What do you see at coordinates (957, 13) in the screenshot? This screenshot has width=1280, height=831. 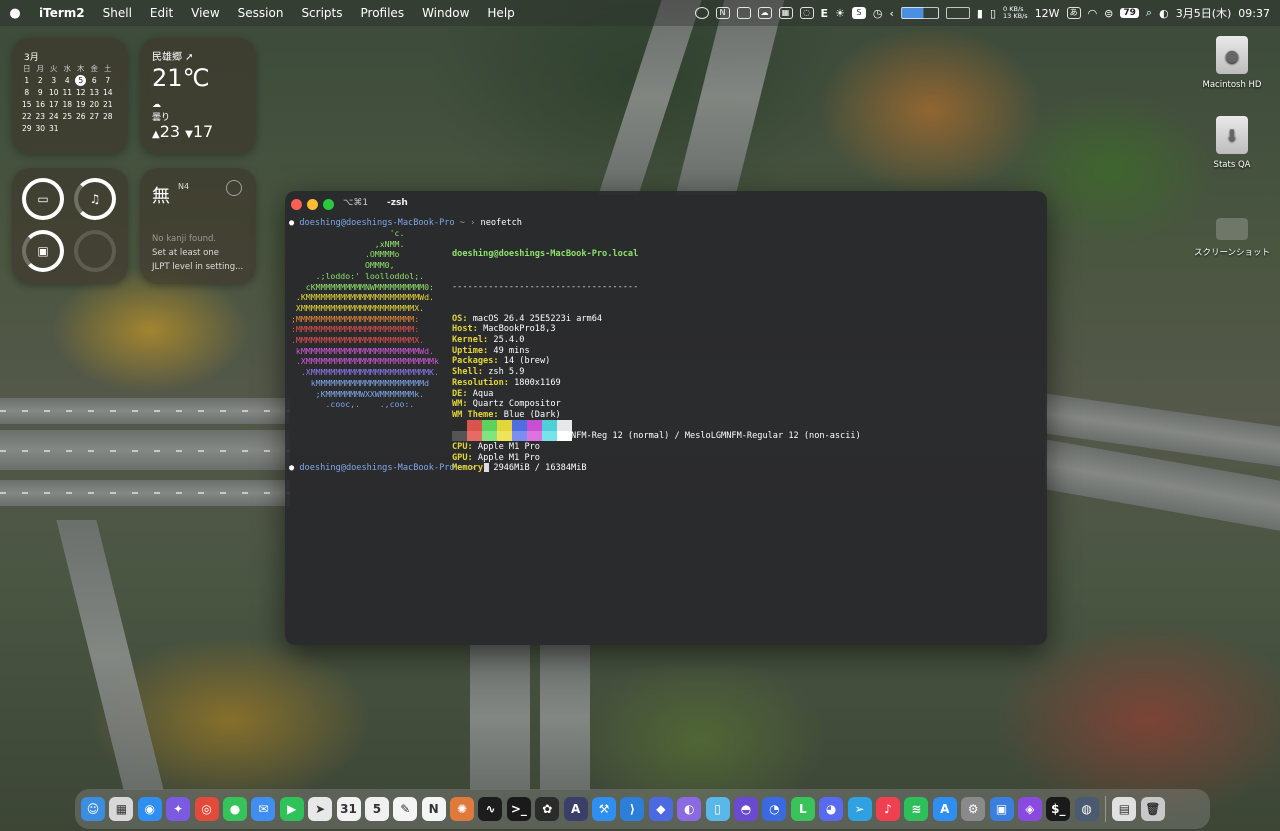 I see `mem-graph` at bounding box center [957, 13].